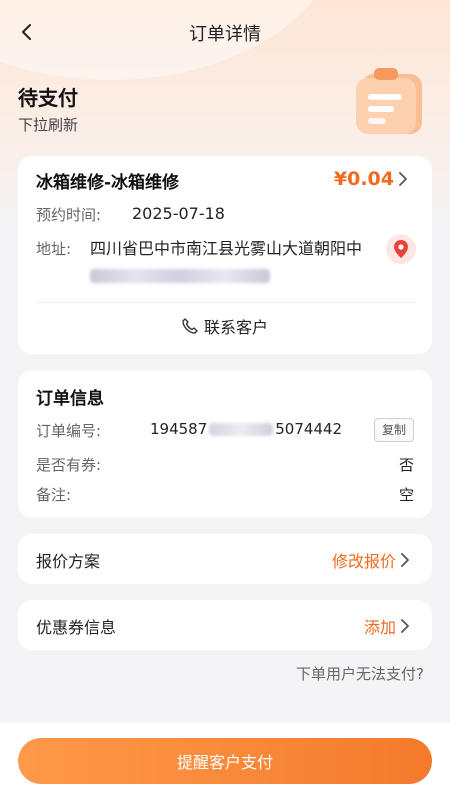 The image size is (450, 800). What do you see at coordinates (48, 98) in the screenshot?
I see `order-status-title: 待支付` at bounding box center [48, 98].